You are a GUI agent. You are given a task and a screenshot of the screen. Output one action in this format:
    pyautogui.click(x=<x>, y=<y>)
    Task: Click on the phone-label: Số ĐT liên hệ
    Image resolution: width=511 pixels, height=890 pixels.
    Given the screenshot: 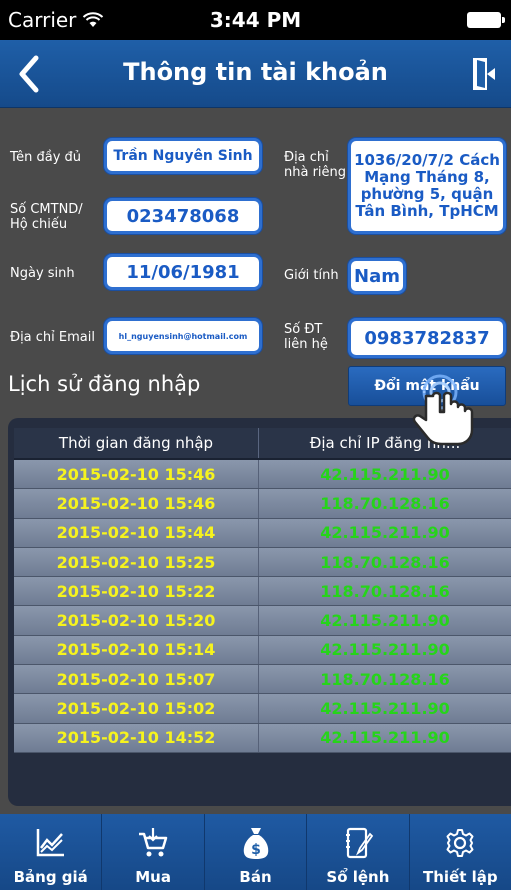 What is the action you would take?
    pyautogui.click(x=306, y=337)
    